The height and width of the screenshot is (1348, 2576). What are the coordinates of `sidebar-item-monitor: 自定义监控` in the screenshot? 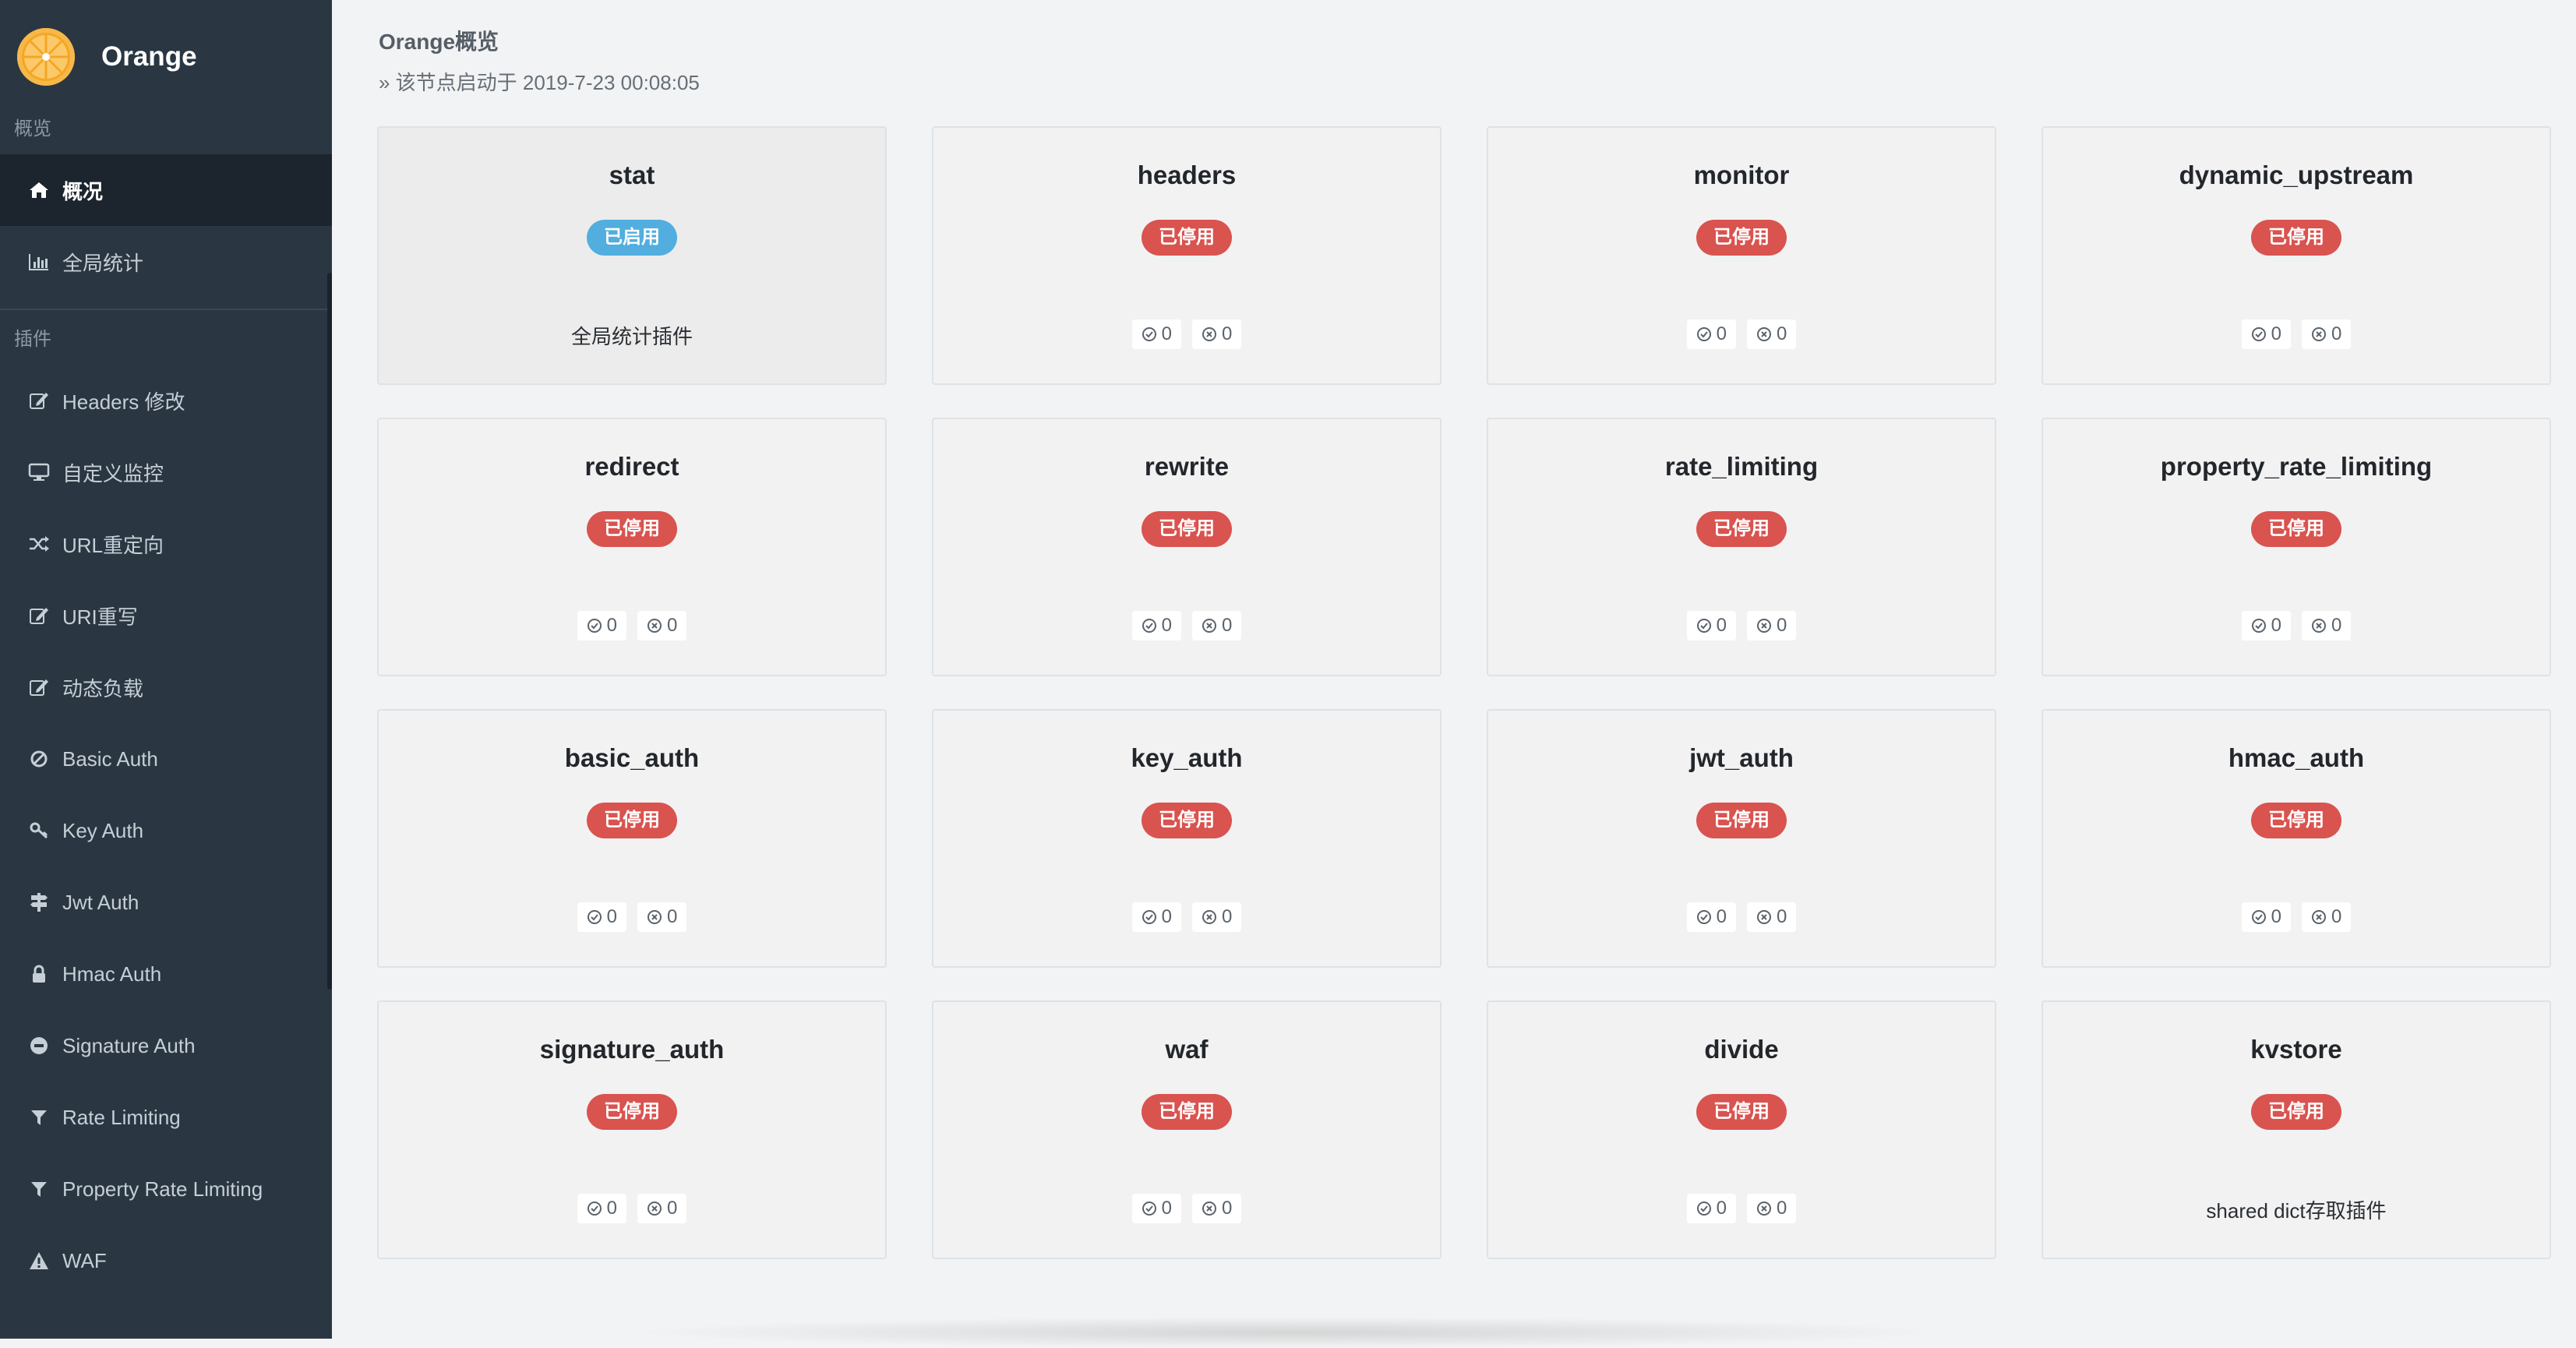 It's located at (166, 472).